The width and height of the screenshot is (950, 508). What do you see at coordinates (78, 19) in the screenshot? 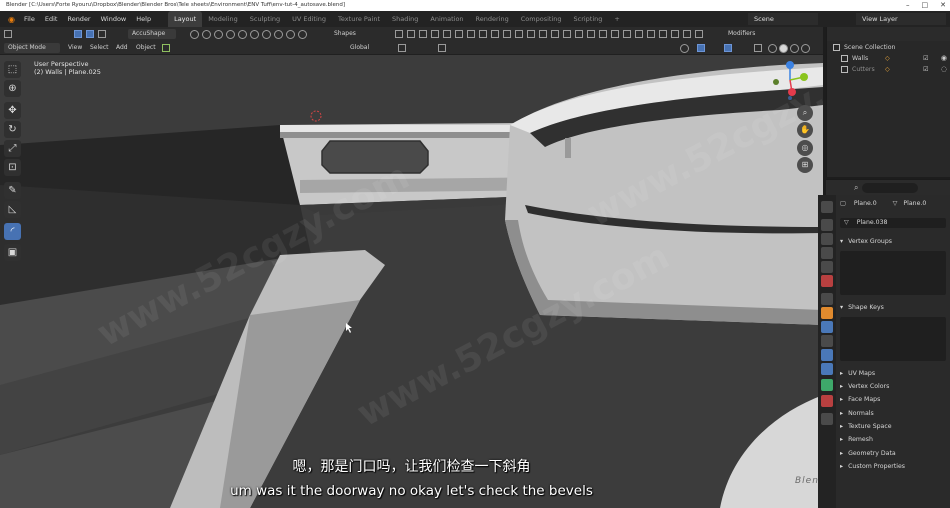
I see `menu-render: Render` at bounding box center [78, 19].